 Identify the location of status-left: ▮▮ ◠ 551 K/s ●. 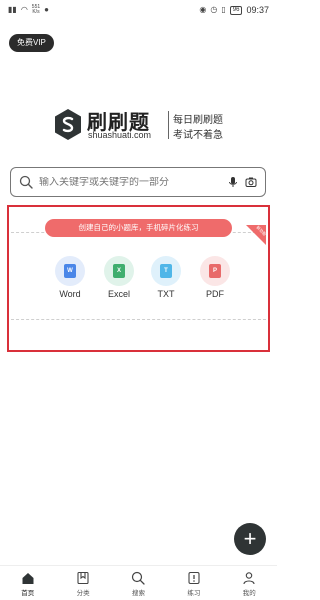
(28, 10).